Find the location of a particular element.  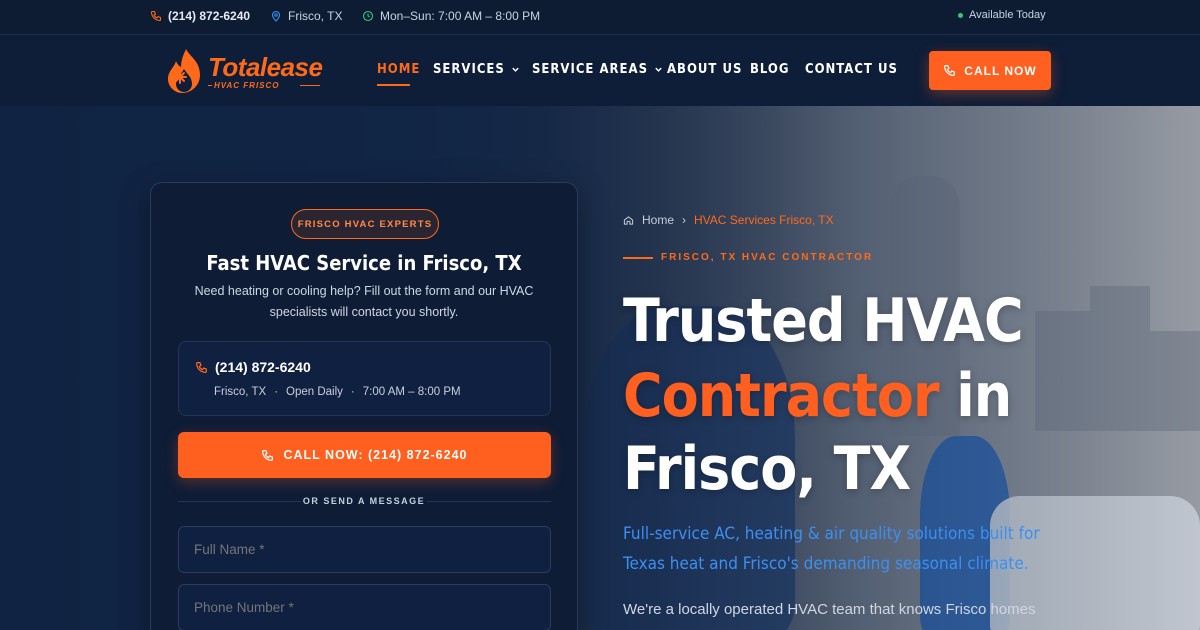

form-card-title: Fast HVAC Service in Frisco, TX is located at coordinates (364, 263).